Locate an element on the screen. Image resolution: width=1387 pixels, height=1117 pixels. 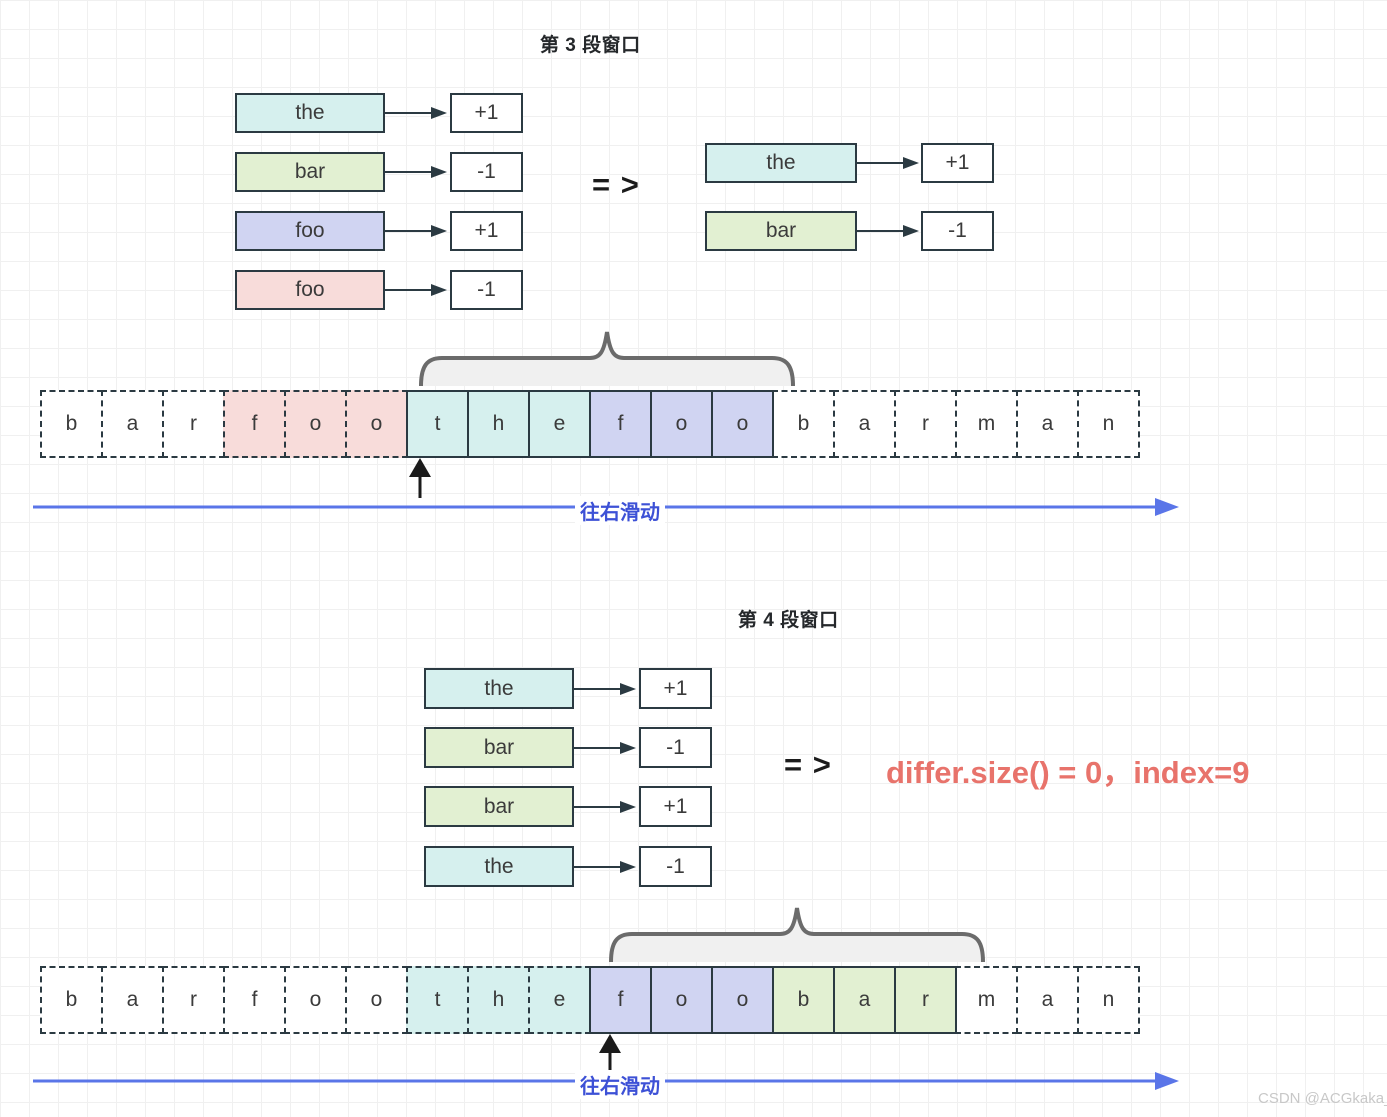
section-2-title: 第 4 段窗口 is located at coordinates (788, 620).